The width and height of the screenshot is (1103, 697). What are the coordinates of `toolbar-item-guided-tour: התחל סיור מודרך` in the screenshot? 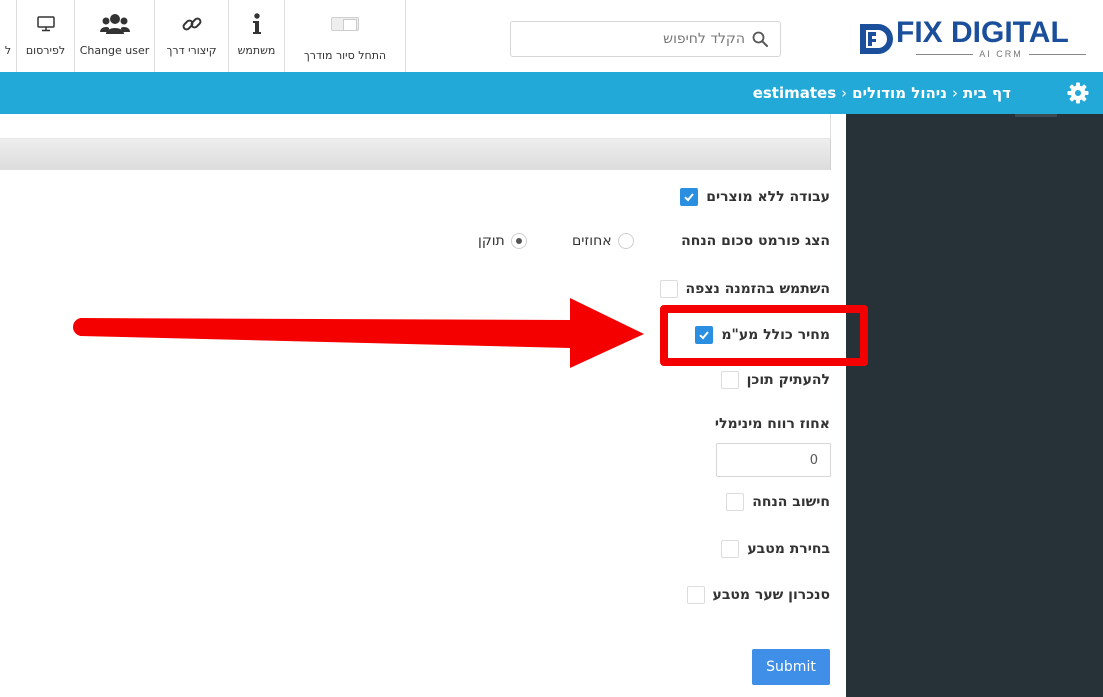 It's located at (345, 36).